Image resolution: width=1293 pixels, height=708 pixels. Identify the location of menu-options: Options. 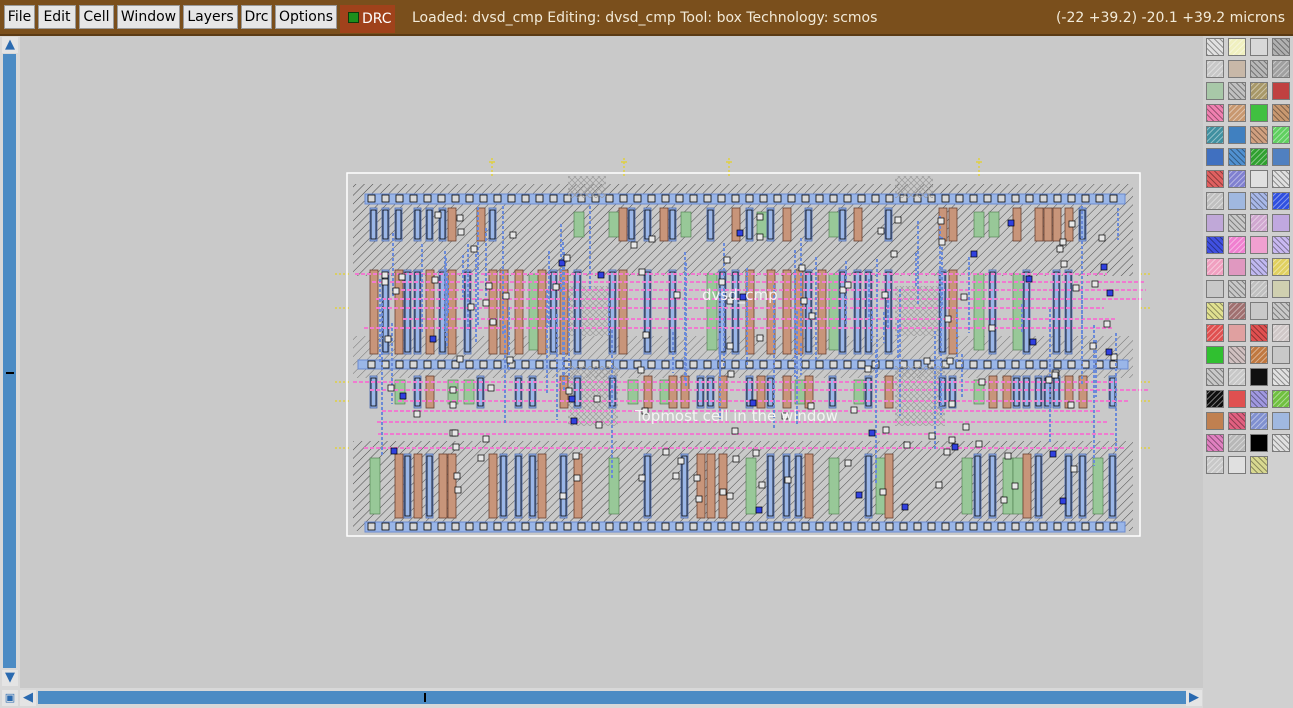
(306, 17).